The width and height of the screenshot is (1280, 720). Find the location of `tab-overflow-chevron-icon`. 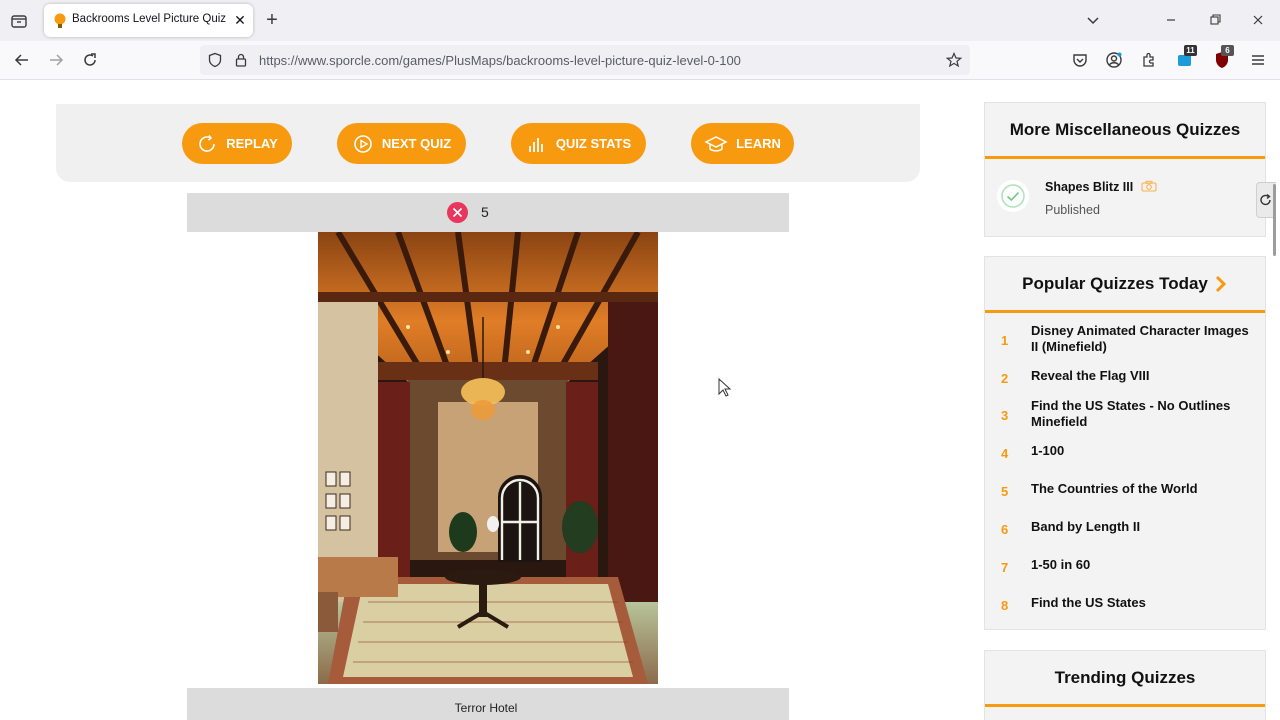

tab-overflow-chevron-icon is located at coordinates (1093, 20).